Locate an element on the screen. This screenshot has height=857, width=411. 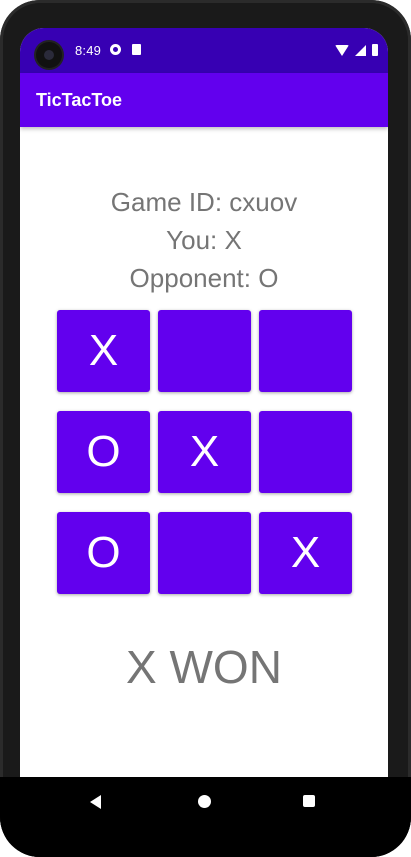
navigation-bar is located at coordinates (205, 817).